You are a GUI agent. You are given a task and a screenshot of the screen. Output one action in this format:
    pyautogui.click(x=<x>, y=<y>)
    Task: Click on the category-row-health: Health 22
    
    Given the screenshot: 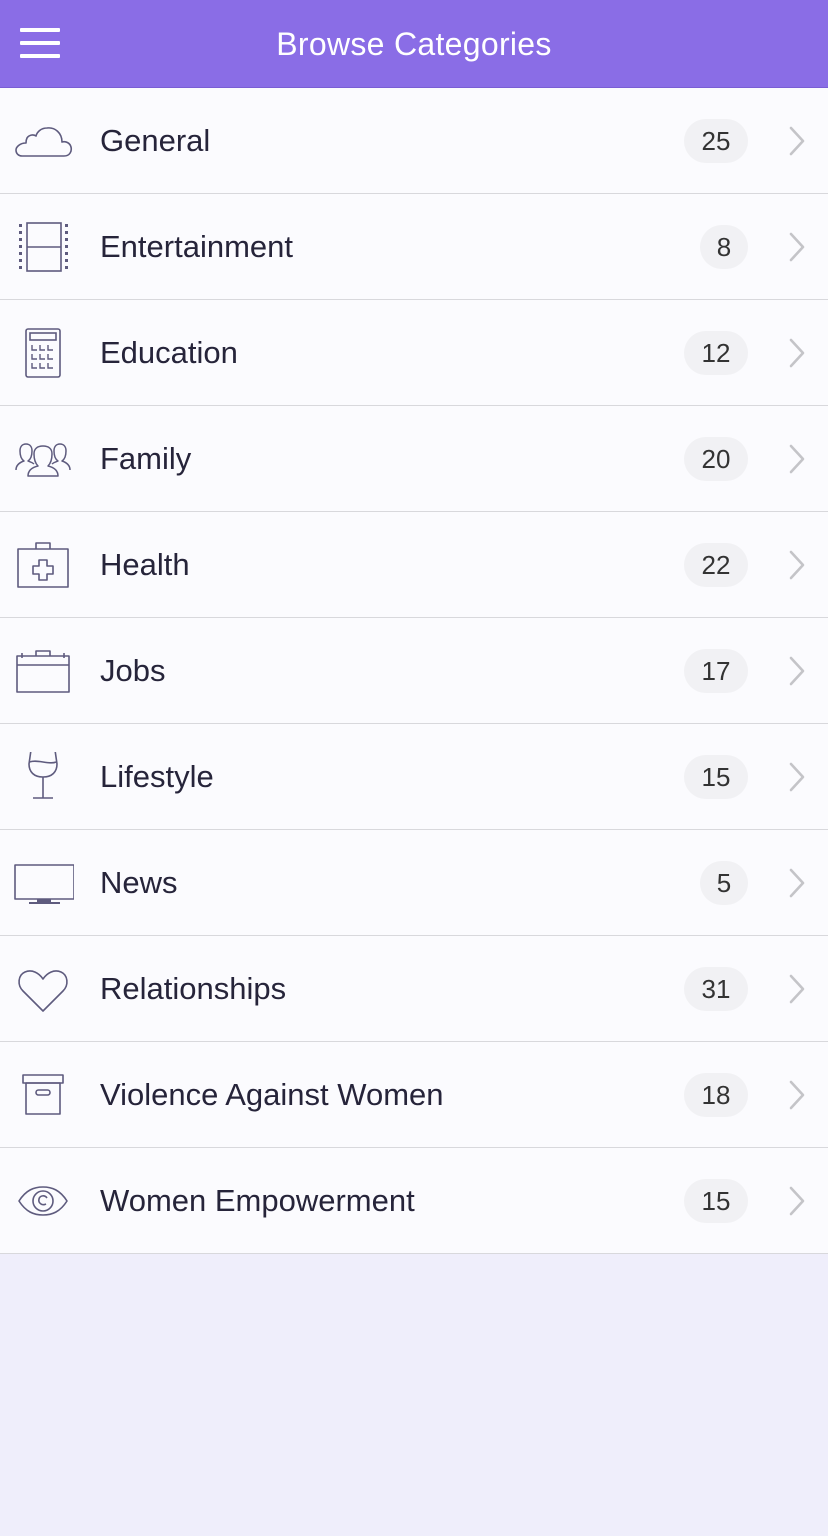 What is the action you would take?
    pyautogui.click(x=414, y=565)
    